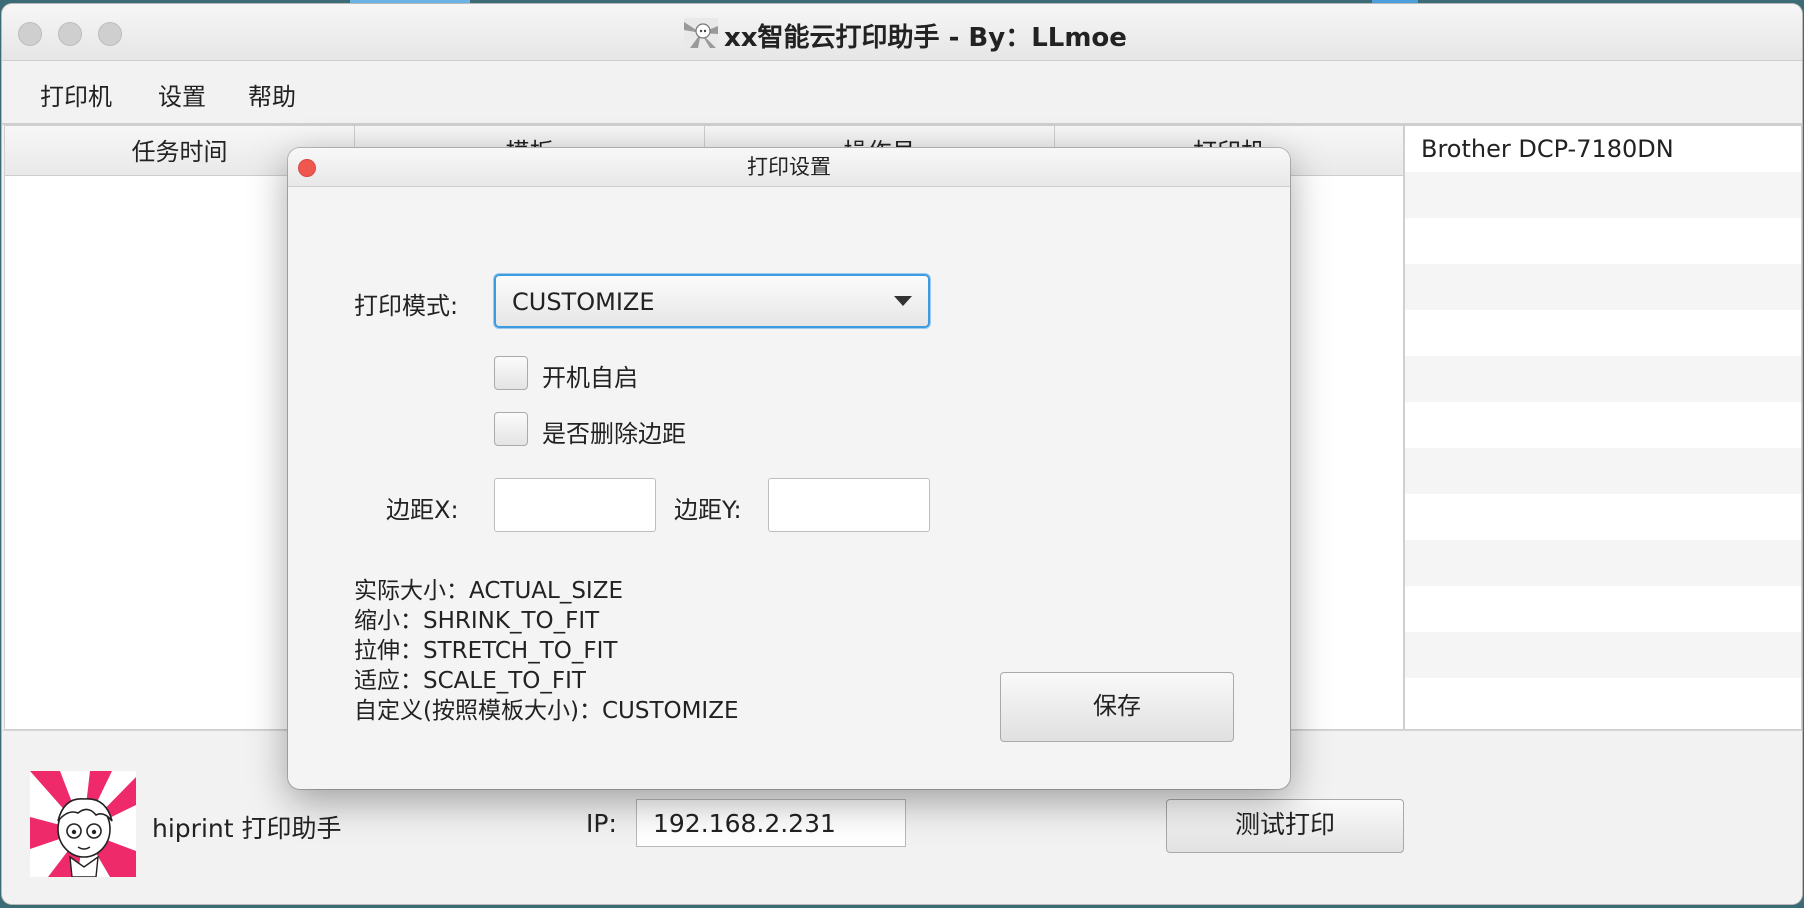  I want to click on remove-margin-checkbox, so click(511, 429).